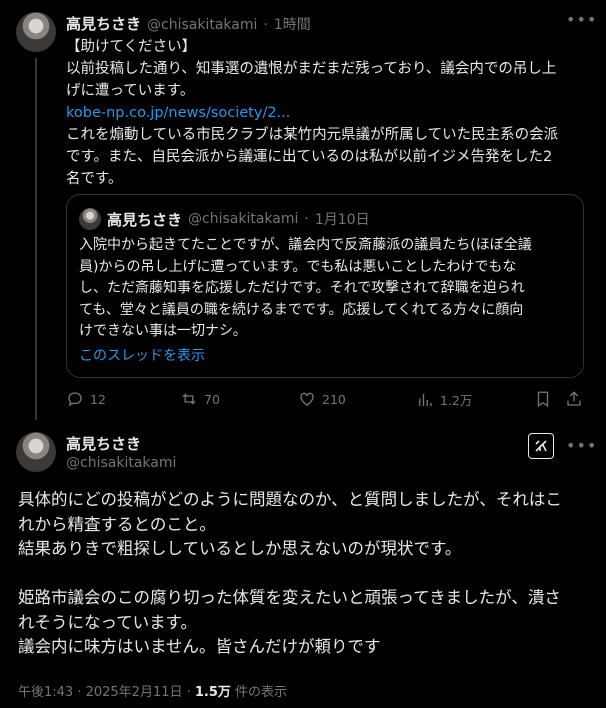 Image resolution: width=606 pixels, height=708 pixels. What do you see at coordinates (106, 692) in the screenshot?
I see `post-timestamp: 午後1:43 · 2025年2月11日 ·` at bounding box center [106, 692].